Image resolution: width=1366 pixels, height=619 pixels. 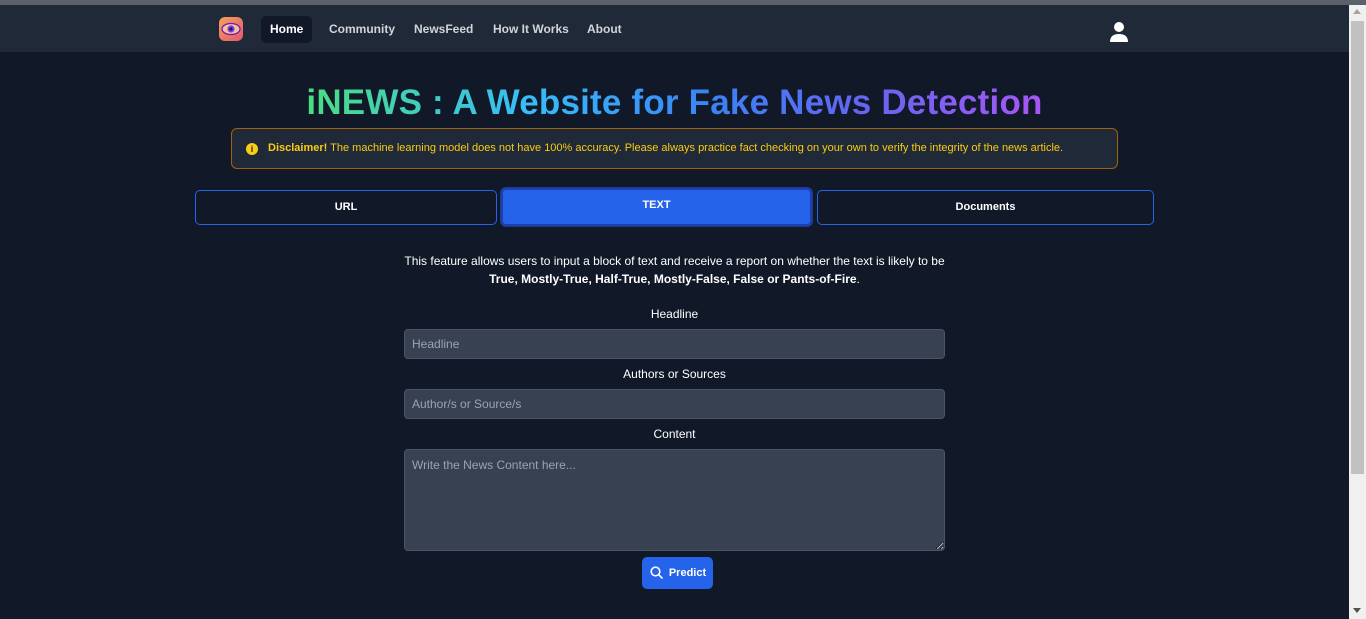 I want to click on authors-label: Authors or Sources, so click(x=674, y=374).